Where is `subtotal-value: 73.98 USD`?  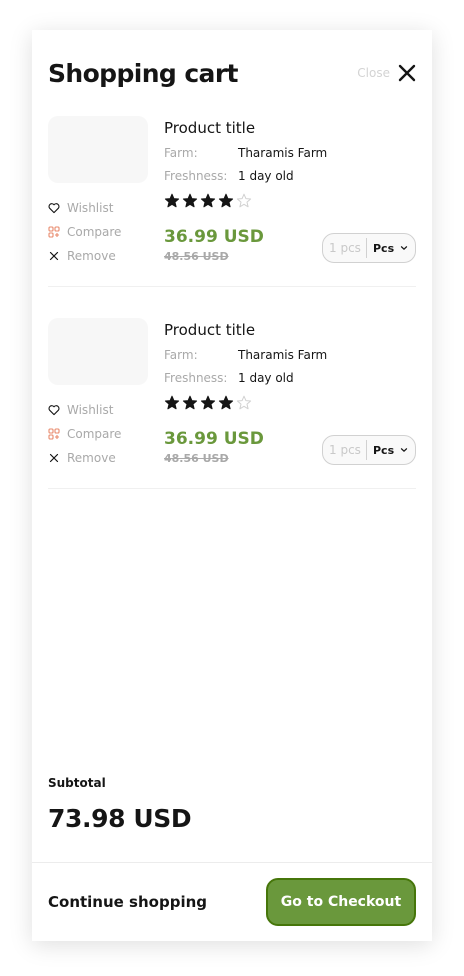
subtotal-value: 73.98 USD is located at coordinates (120, 818).